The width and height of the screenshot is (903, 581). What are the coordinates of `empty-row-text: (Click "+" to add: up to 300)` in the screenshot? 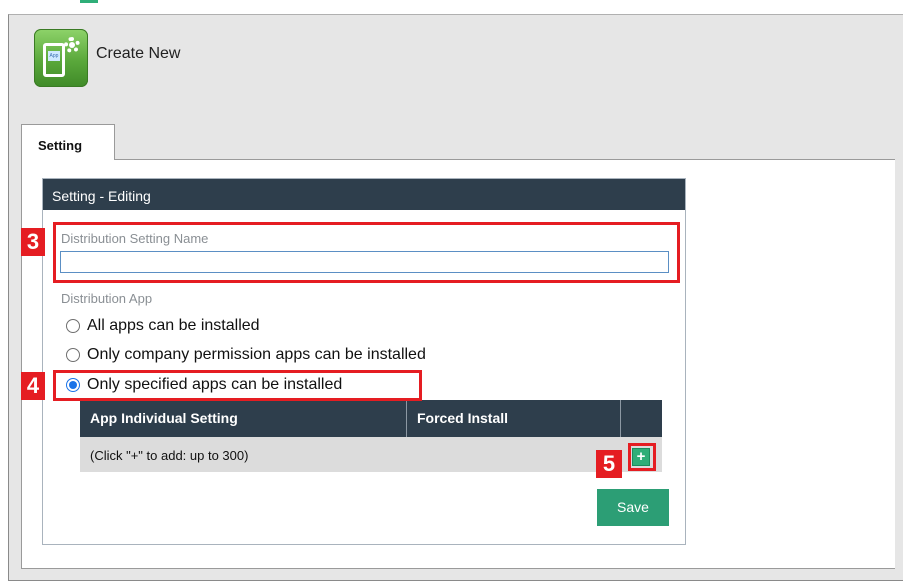 It's located at (169, 455).